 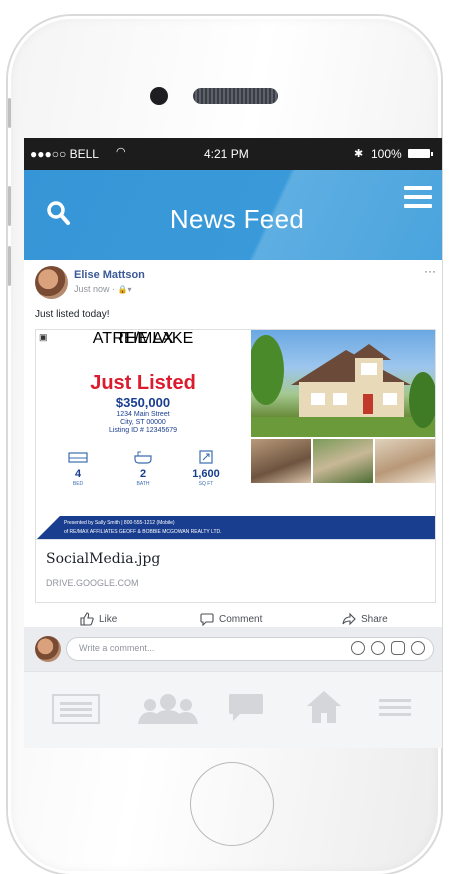 I want to click on post-options-icon: ···, so click(x=430, y=271).